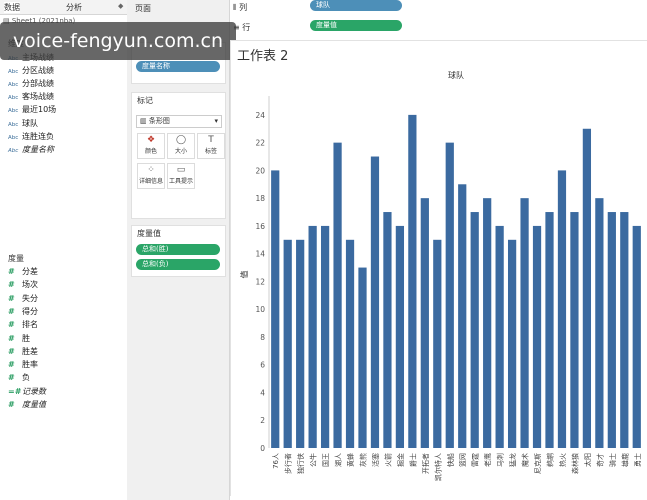  I want to click on measure-pill-losses: 总和(负), so click(178, 264).